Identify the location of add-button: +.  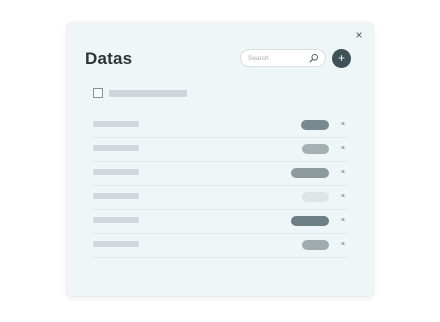
(341, 58).